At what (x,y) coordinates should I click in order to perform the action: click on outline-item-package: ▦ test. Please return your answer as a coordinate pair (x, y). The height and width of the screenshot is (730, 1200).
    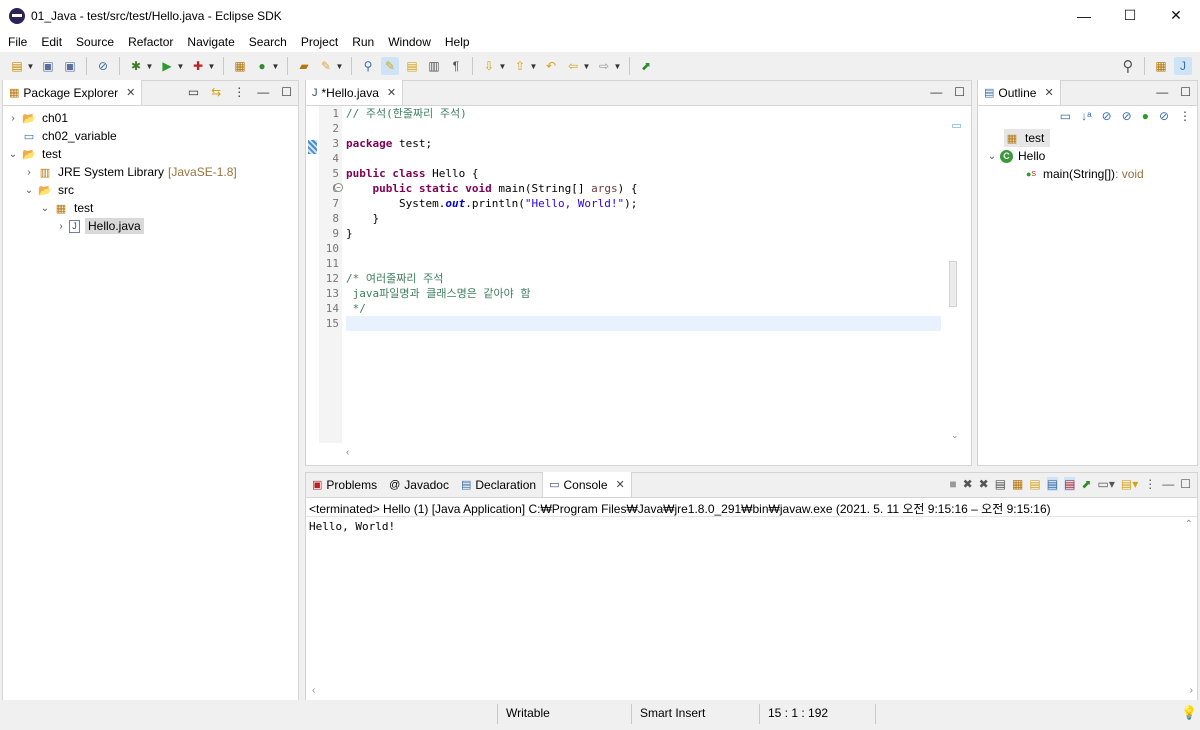
    Looking at the image, I should click on (1027, 138).